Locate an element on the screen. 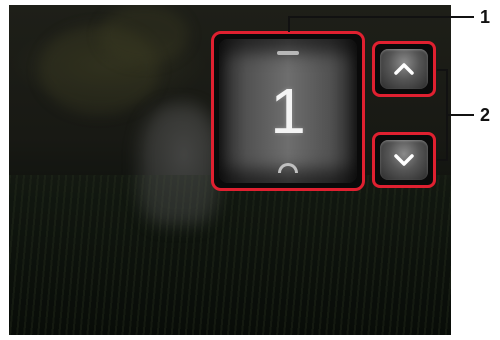 Image resolution: width=500 pixels, height=340 pixels. number-display-highlight: 1 is located at coordinates (288, 111).